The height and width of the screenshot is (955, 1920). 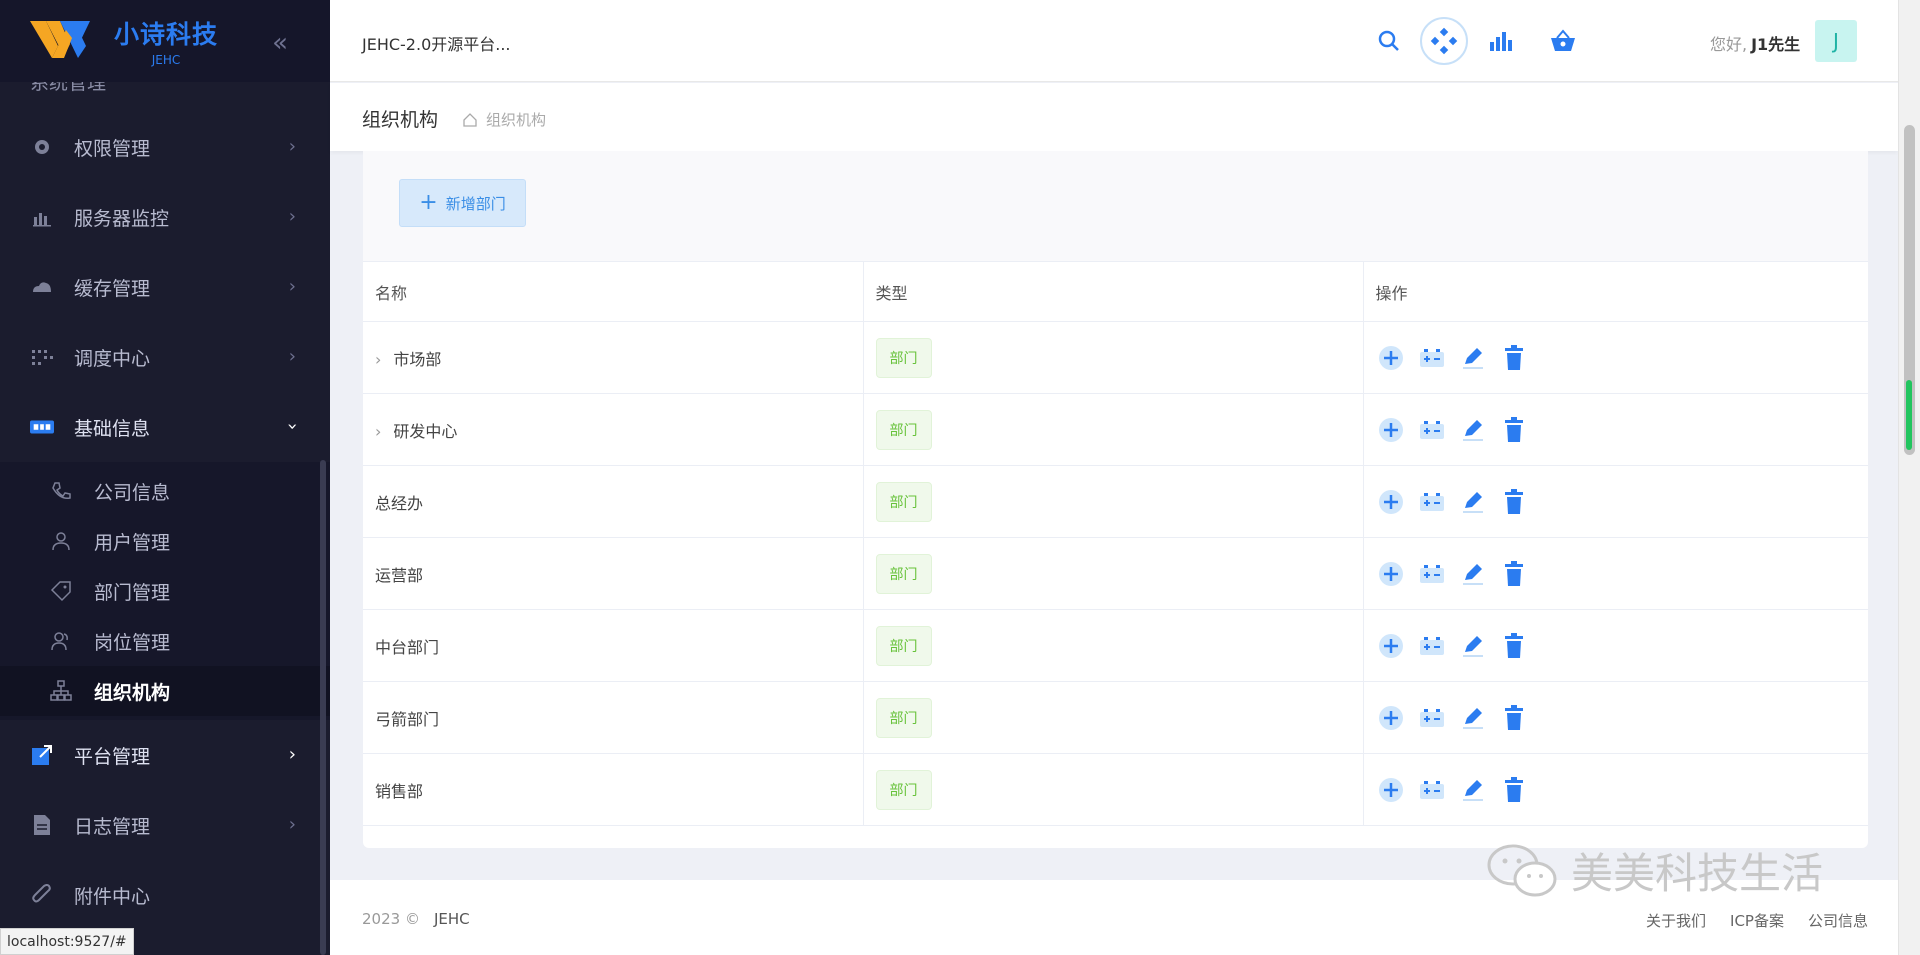 What do you see at coordinates (166, 60) in the screenshot?
I see `brand-subtitle: JEHC` at bounding box center [166, 60].